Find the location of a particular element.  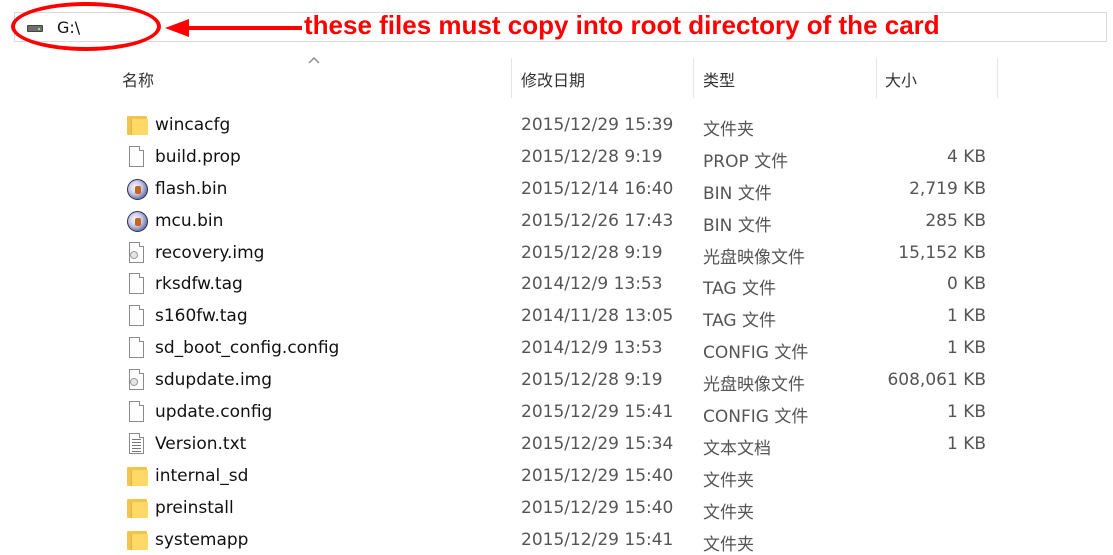

file-name: build.prop is located at coordinates (198, 156).